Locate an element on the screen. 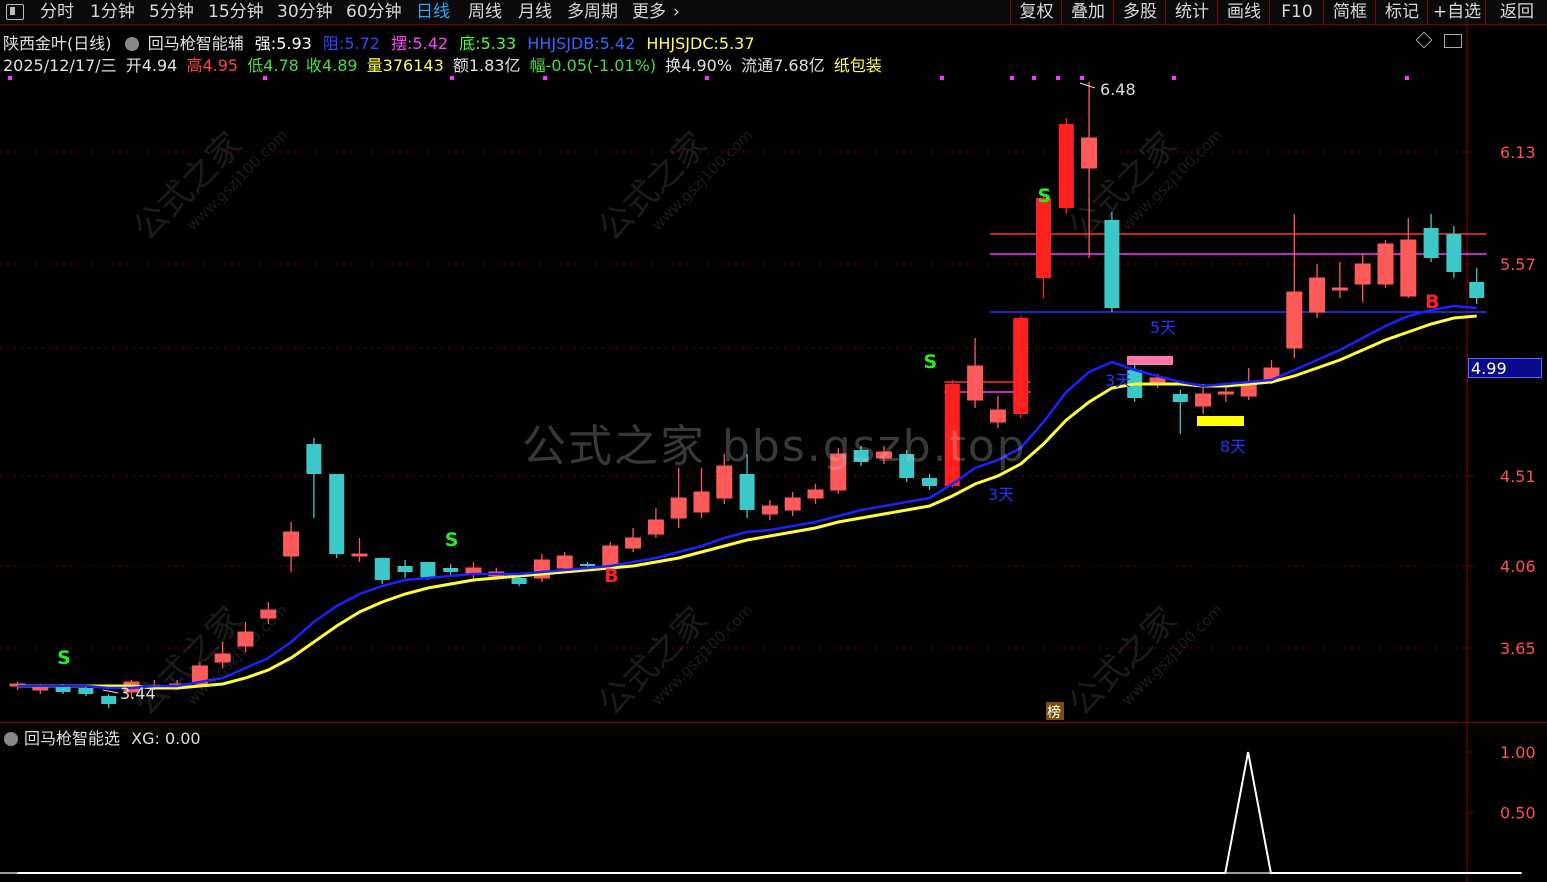 This screenshot has width=1547, height=882. low-marker-arrow is located at coordinates (110, 691).